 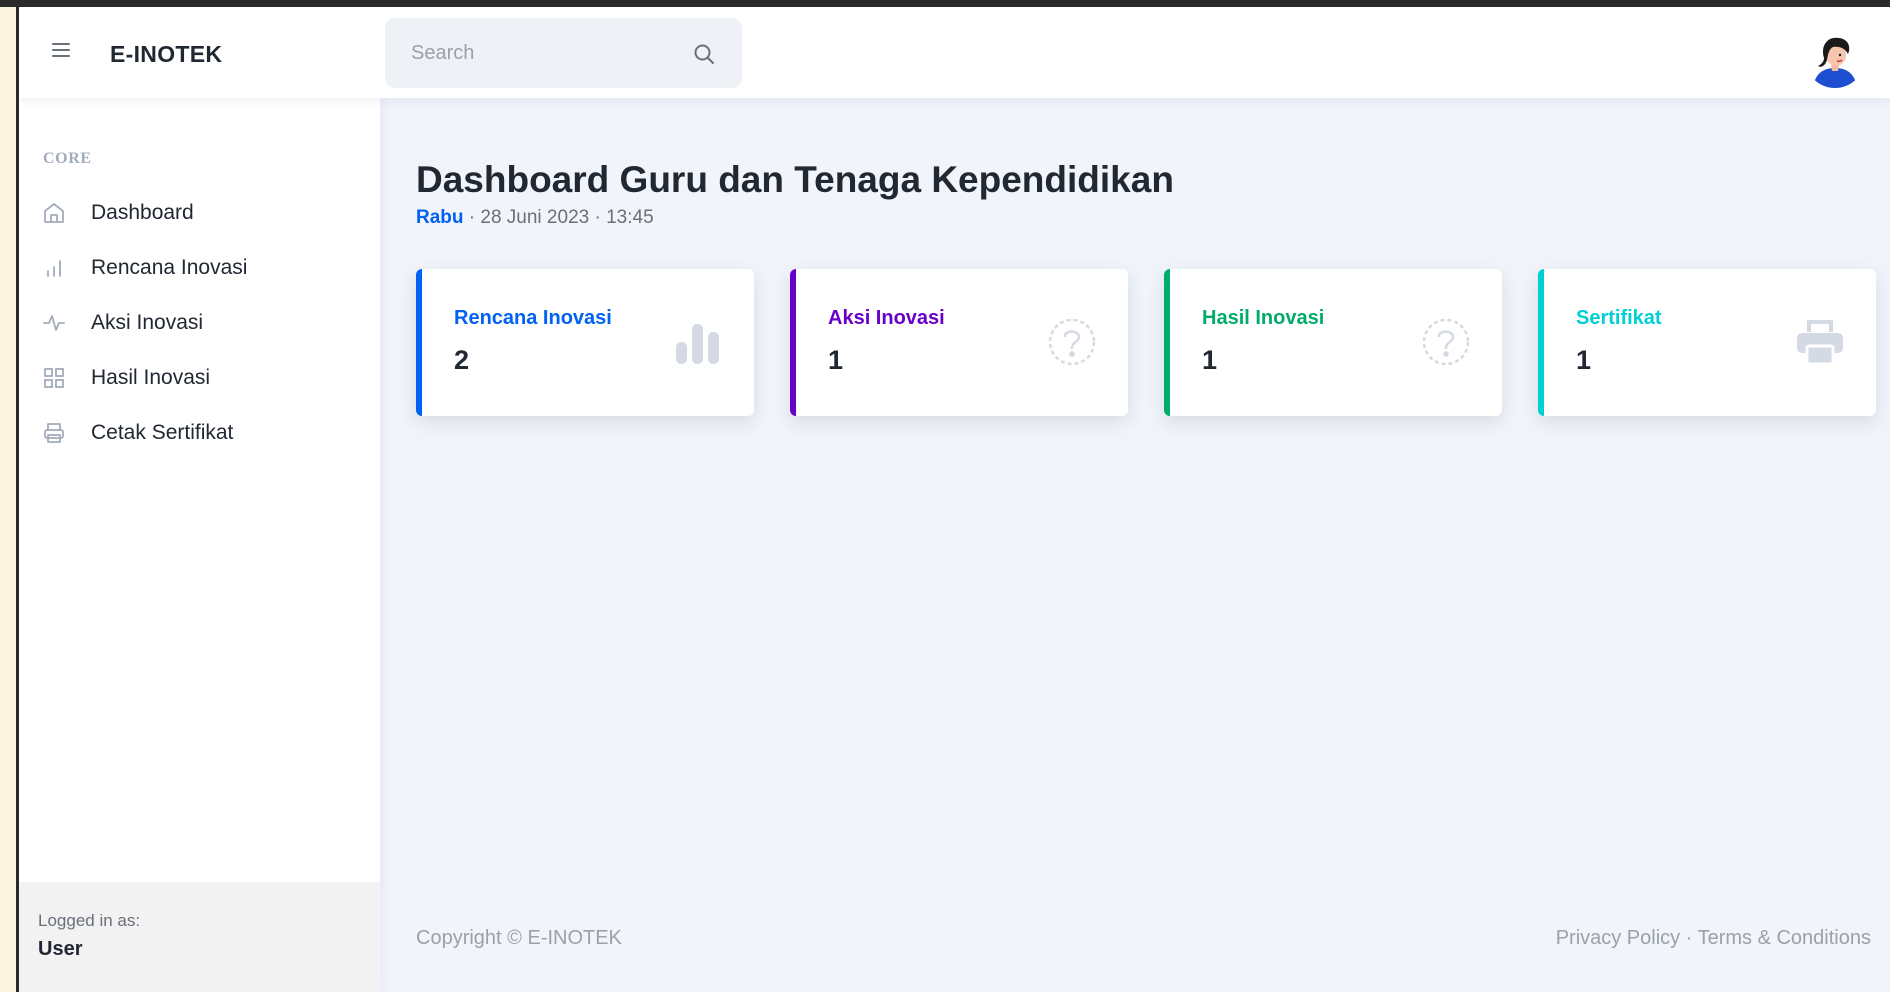 I want to click on sidebar-item-label: Rencana Inovasi, so click(x=169, y=267).